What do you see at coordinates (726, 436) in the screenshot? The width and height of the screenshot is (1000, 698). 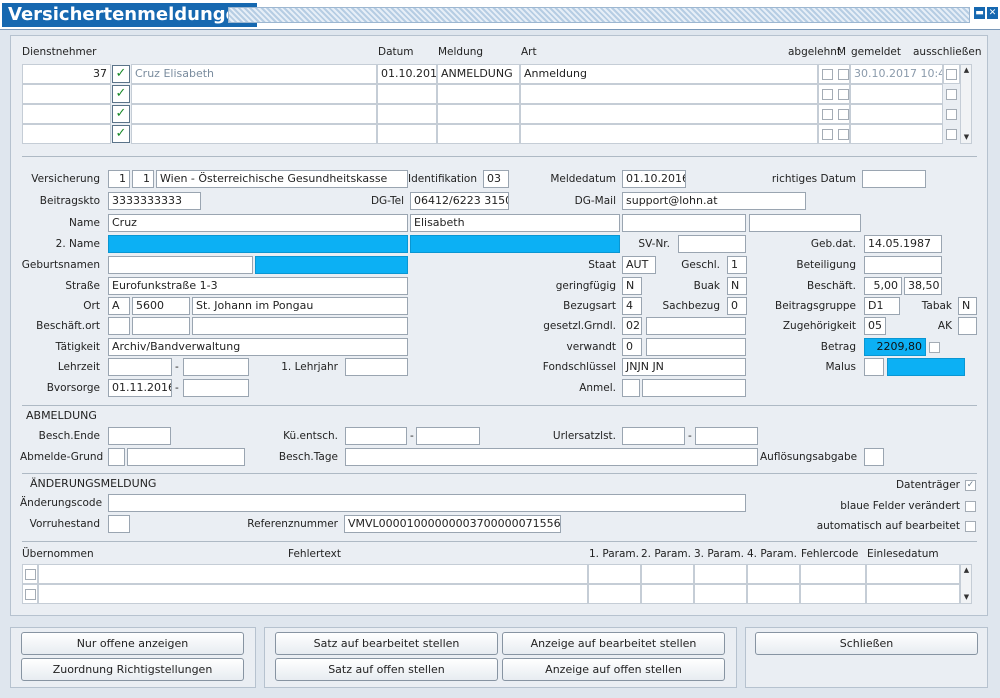 I see `urlersatz-bis-field` at bounding box center [726, 436].